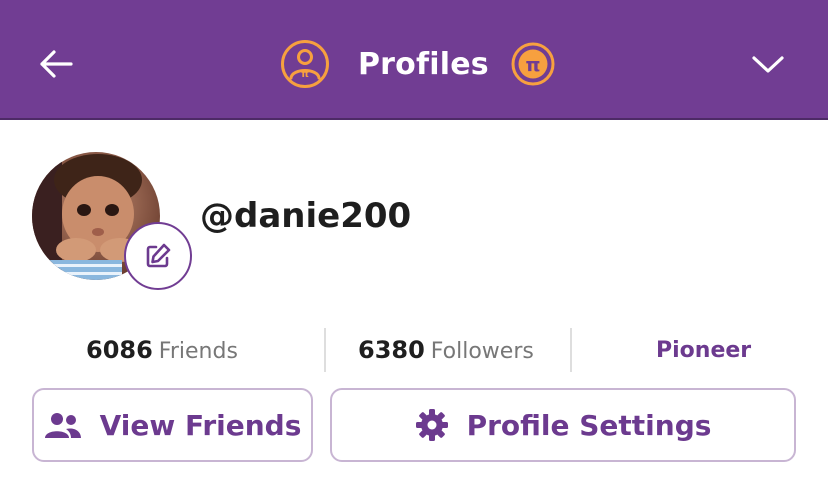 This screenshot has width=828, height=488. What do you see at coordinates (391, 350) in the screenshot?
I see `followers-count: 6380` at bounding box center [391, 350].